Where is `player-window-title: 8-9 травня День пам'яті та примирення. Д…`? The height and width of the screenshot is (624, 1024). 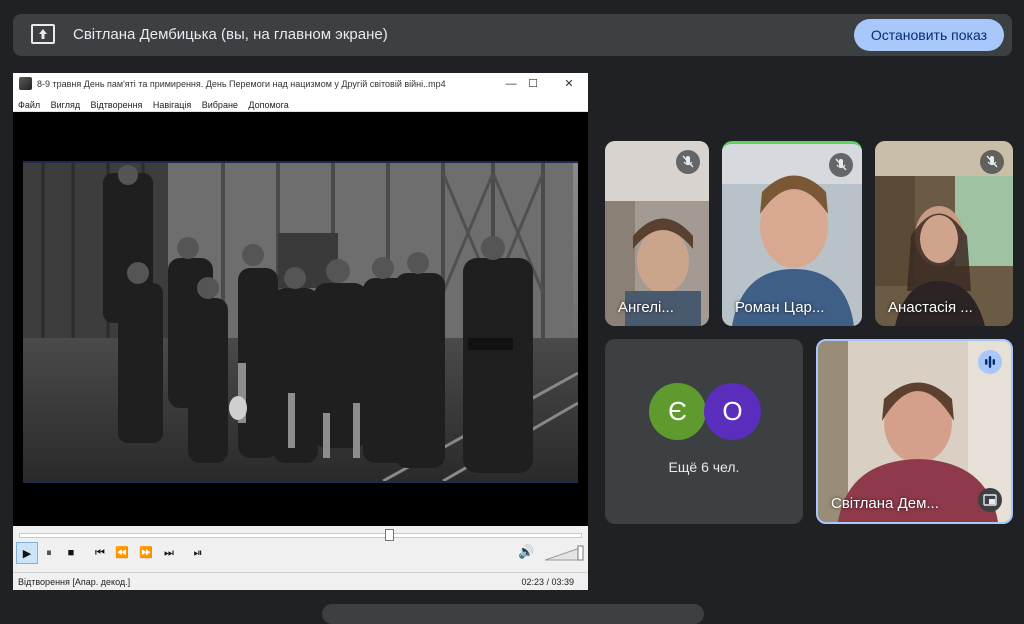
player-window-title: 8-9 травня День пам'яті та примирення. Д… is located at coordinates (241, 84).